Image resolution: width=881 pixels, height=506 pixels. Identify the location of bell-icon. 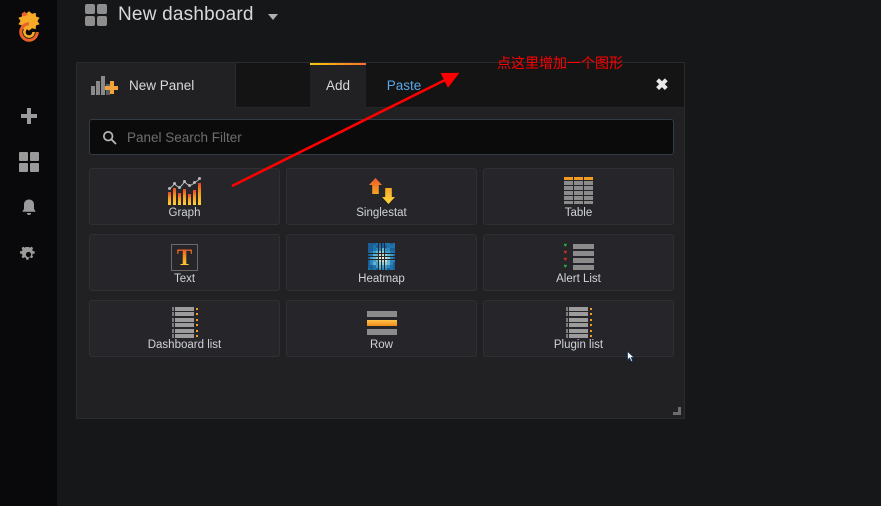
(28, 207).